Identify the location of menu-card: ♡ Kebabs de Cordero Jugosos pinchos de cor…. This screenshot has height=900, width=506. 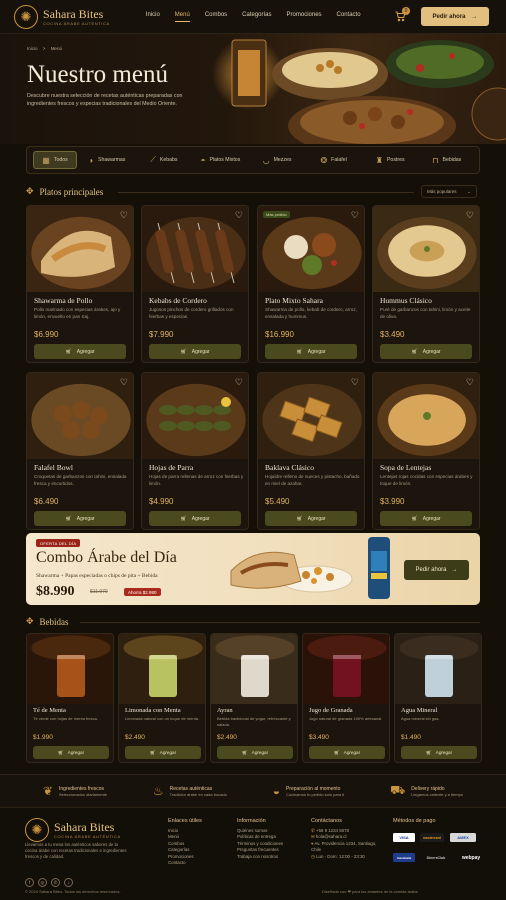
(195, 284).